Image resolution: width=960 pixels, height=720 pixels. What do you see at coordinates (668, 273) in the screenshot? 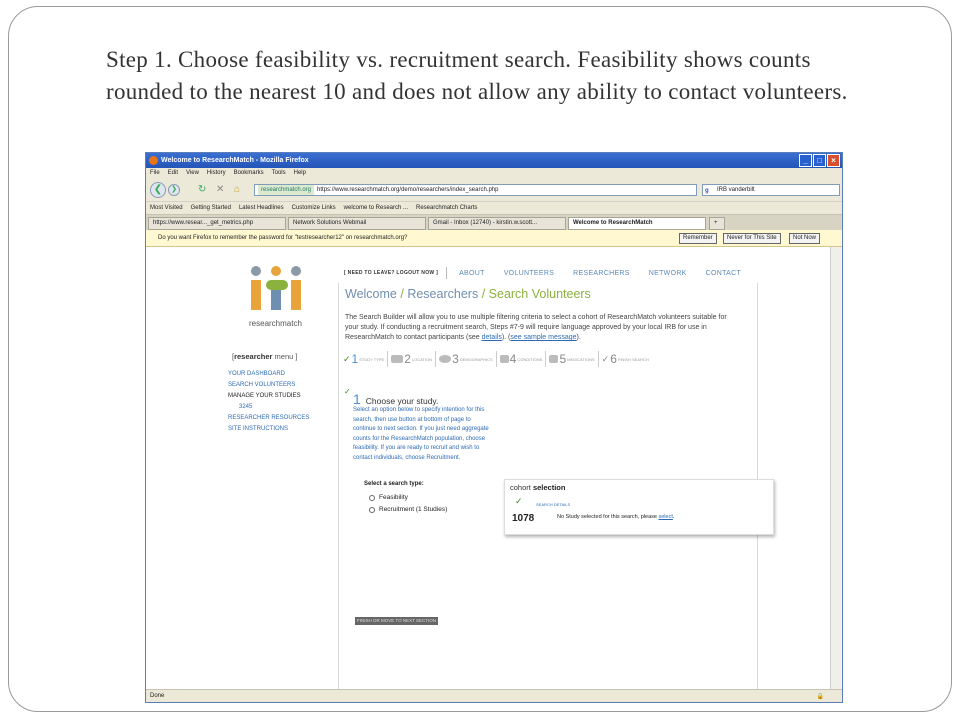
I see `nav-network: NETWORK` at bounding box center [668, 273].